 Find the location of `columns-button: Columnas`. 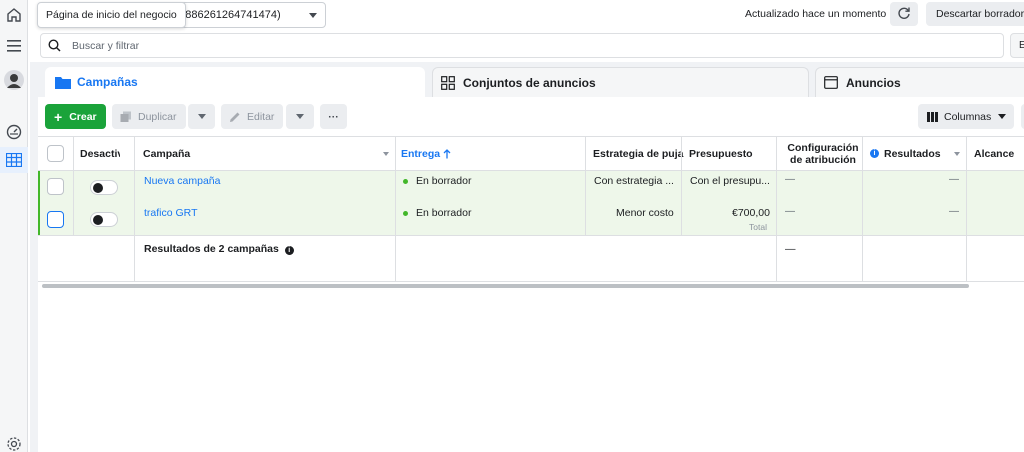

columns-button: Columnas is located at coordinates (966, 116).